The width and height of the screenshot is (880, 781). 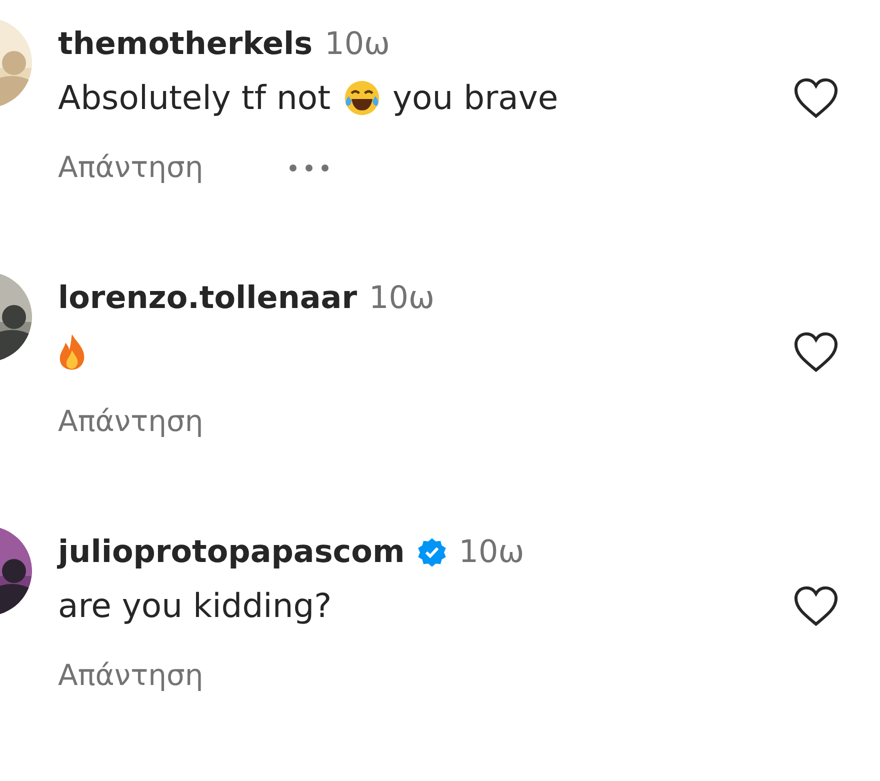 What do you see at coordinates (185, 44) in the screenshot?
I see `username: themotherkels` at bounding box center [185, 44].